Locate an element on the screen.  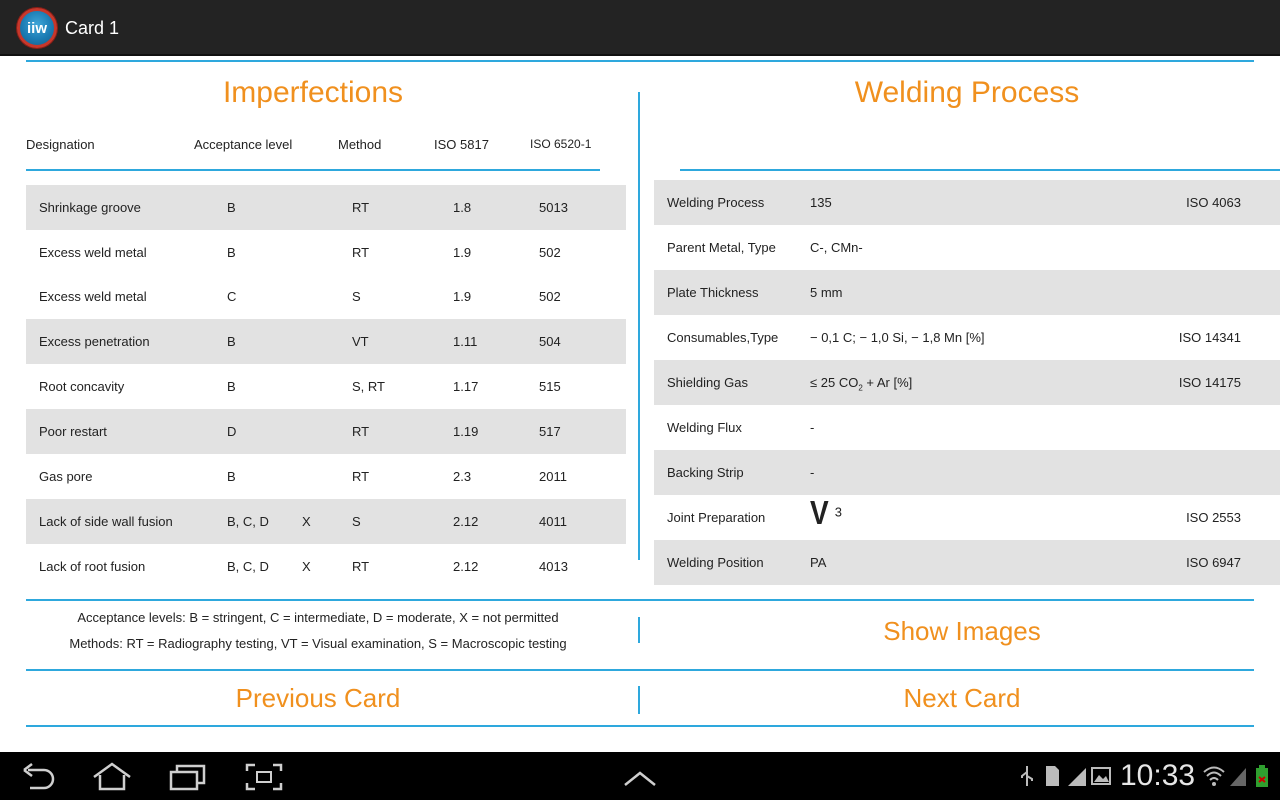
welding-label: Welding Process is located at coordinates (716, 202).